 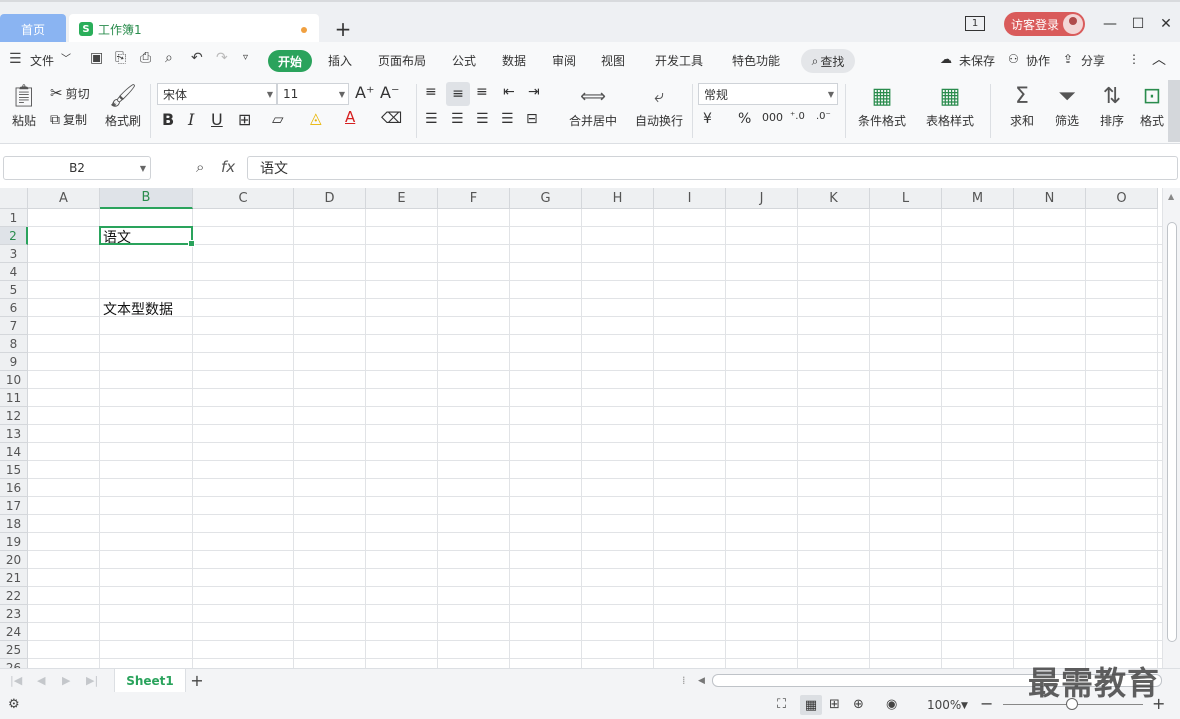 What do you see at coordinates (613, 60) in the screenshot?
I see `menu-tab-view: 视图` at bounding box center [613, 60].